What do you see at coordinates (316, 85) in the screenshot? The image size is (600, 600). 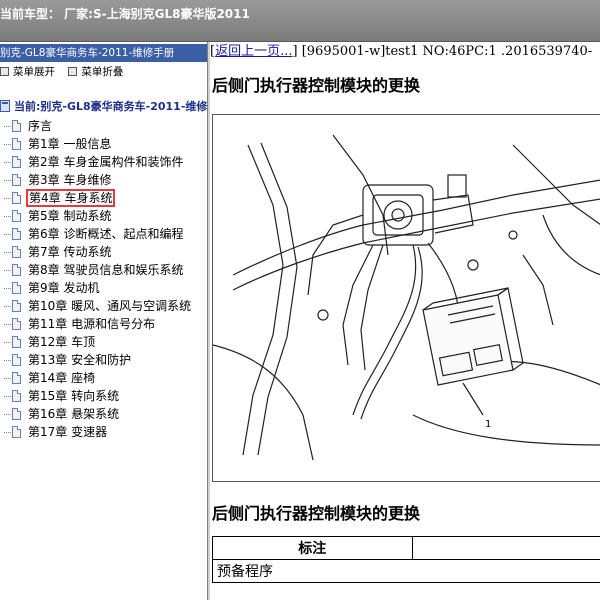 I see `page-title: 后侧门执行器控制模块的更换` at bounding box center [316, 85].